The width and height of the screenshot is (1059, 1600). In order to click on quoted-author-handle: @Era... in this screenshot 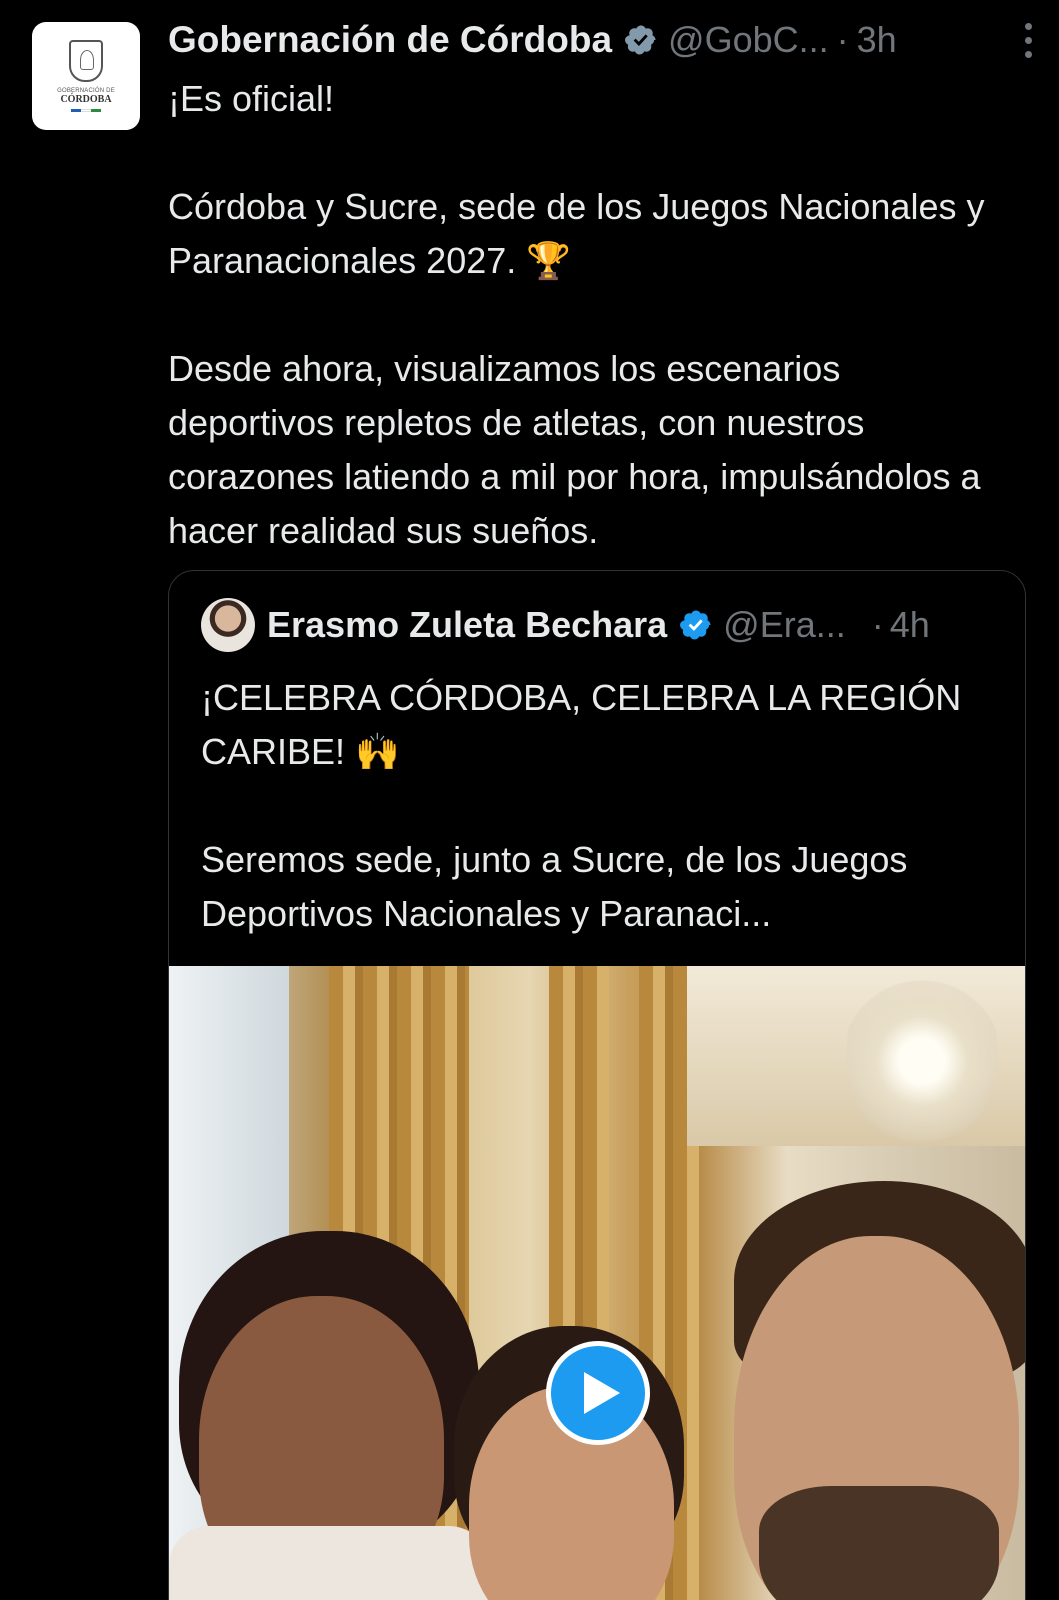, I will do `click(784, 625)`.